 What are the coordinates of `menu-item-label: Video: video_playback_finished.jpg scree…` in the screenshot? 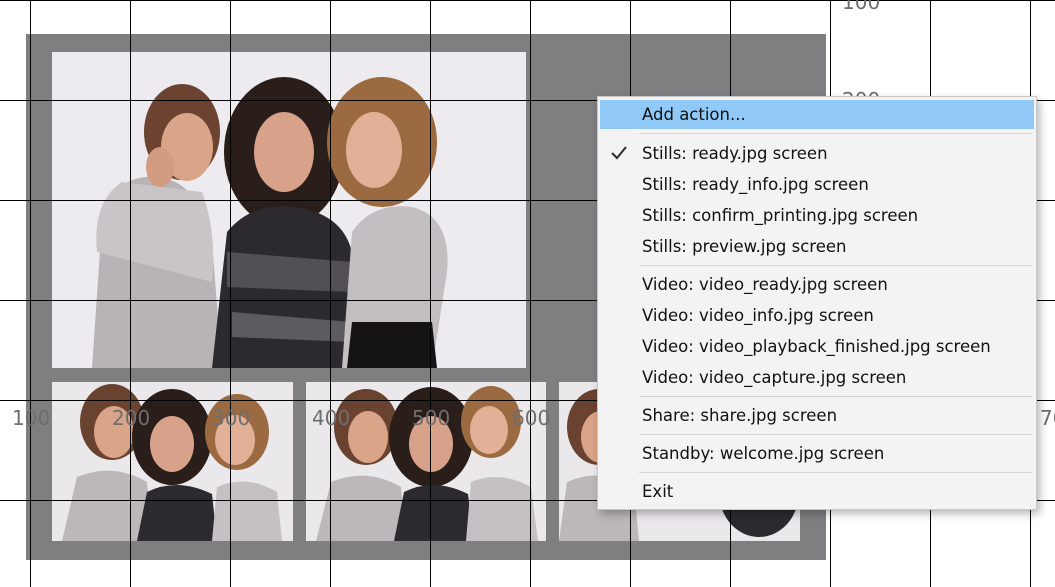 It's located at (816, 346).